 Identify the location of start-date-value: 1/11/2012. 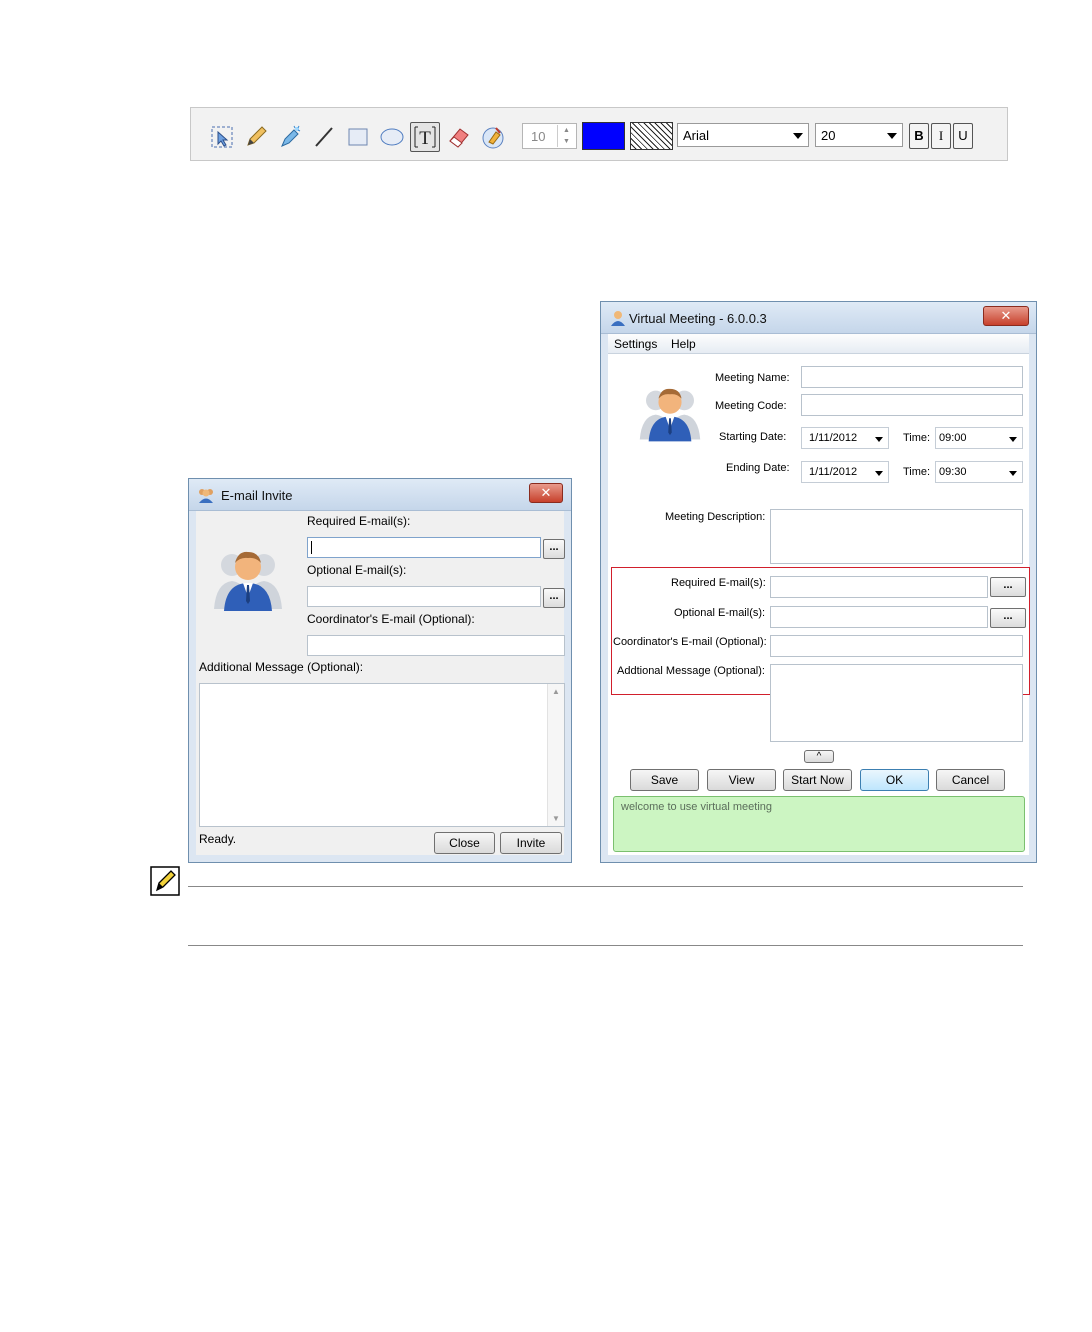
(833, 438).